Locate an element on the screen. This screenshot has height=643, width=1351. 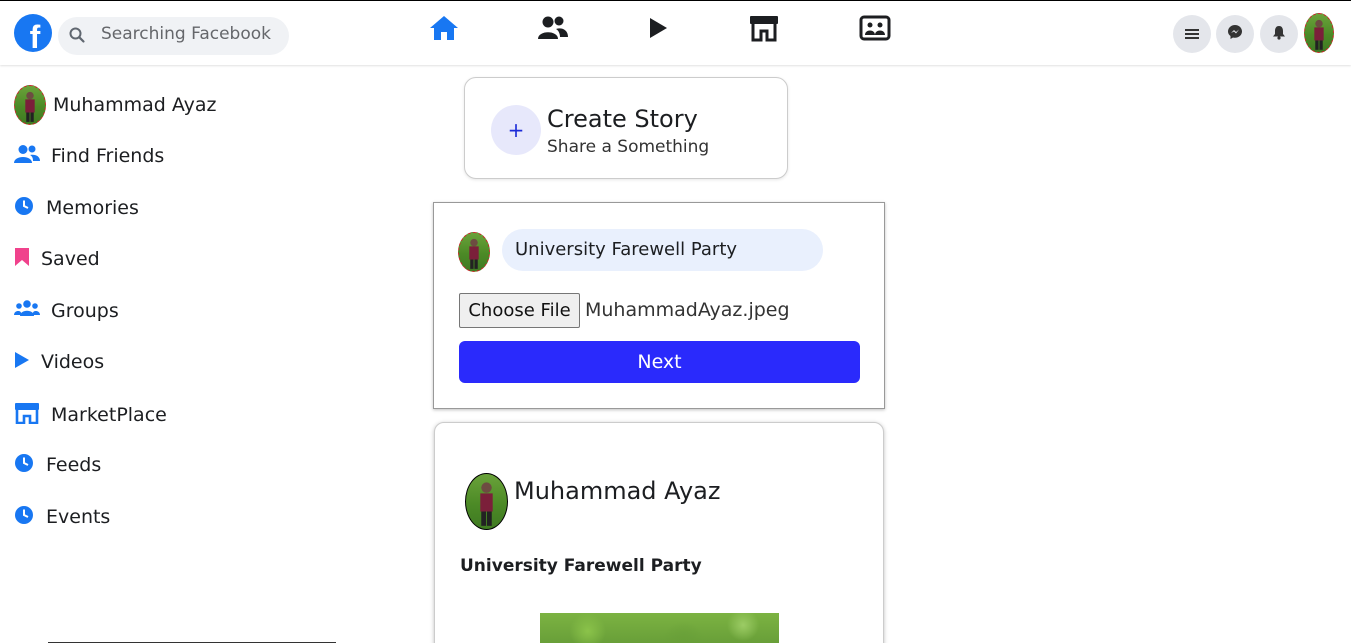
status-input: University Farewell Party is located at coordinates (662, 250).